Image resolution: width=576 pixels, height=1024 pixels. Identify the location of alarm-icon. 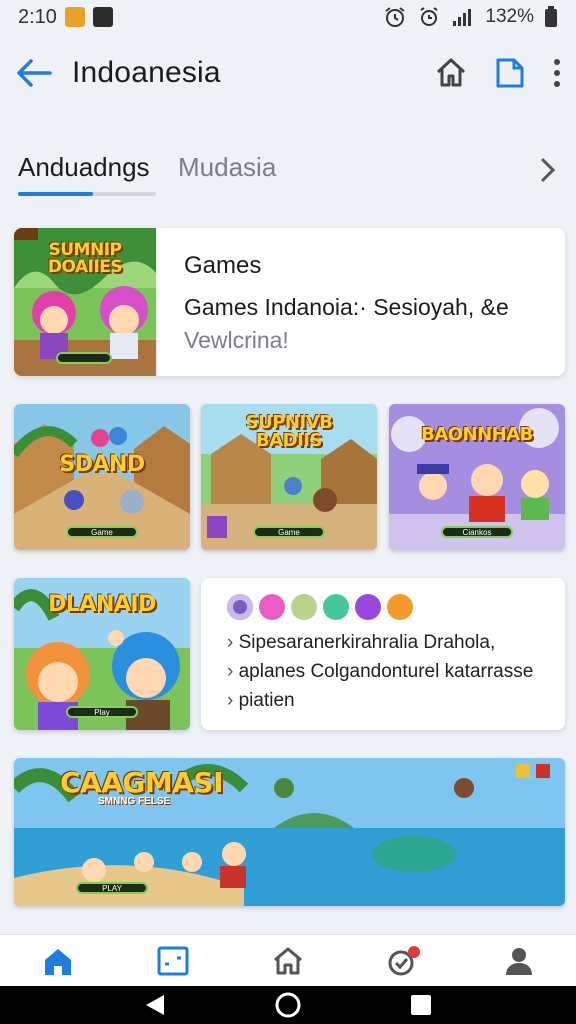
(395, 17).